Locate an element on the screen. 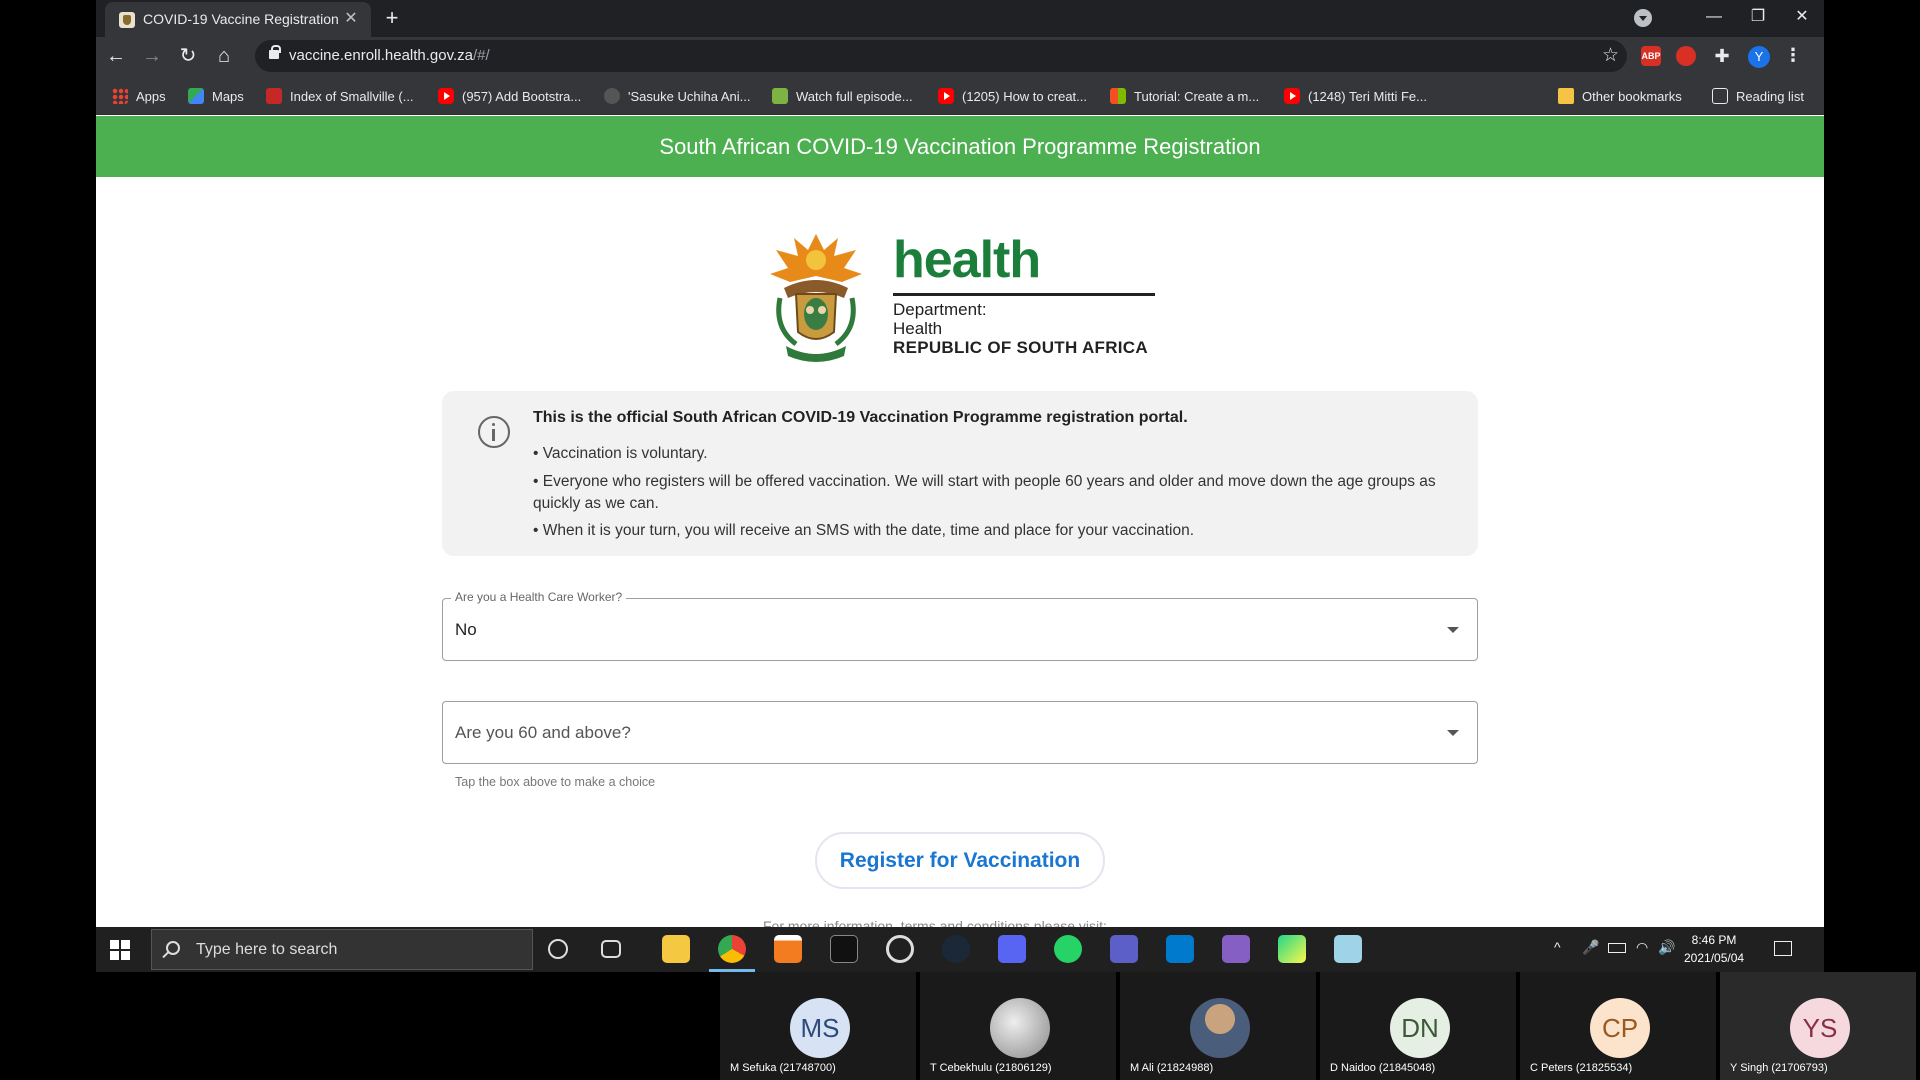  tray-chevron-icon: ^ is located at coordinates (1557, 947).